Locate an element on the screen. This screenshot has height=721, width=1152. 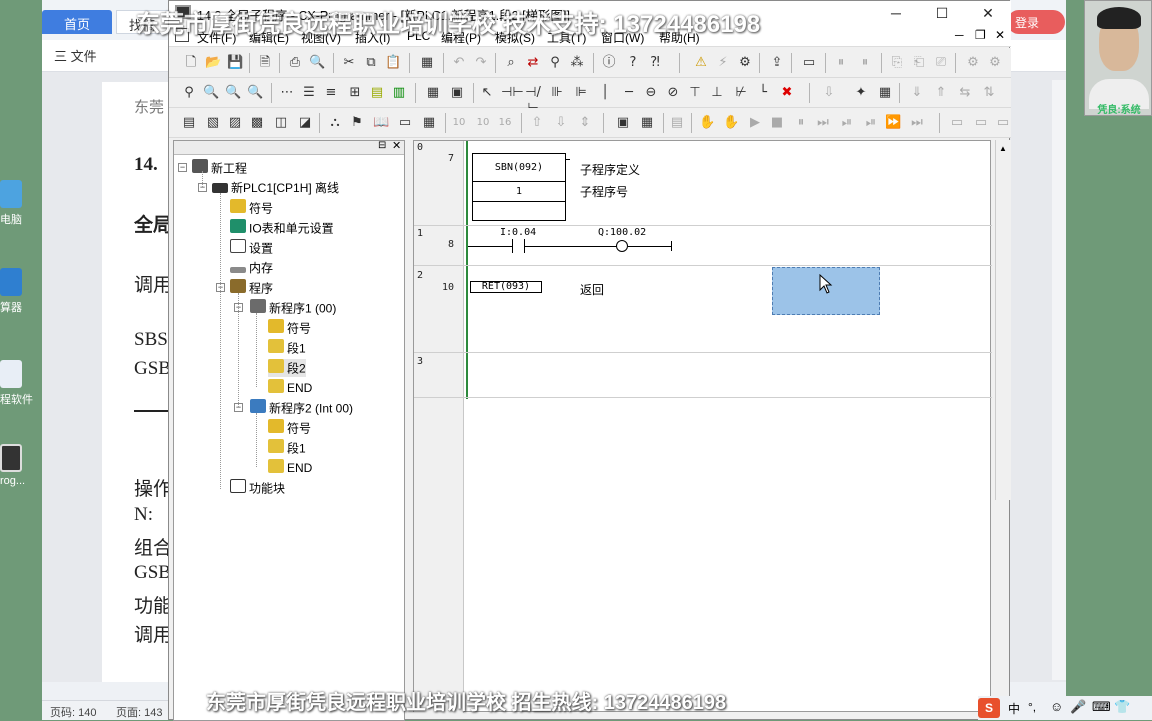
tree-item-program1-section1: 段1 is located at coordinates (287, 348).